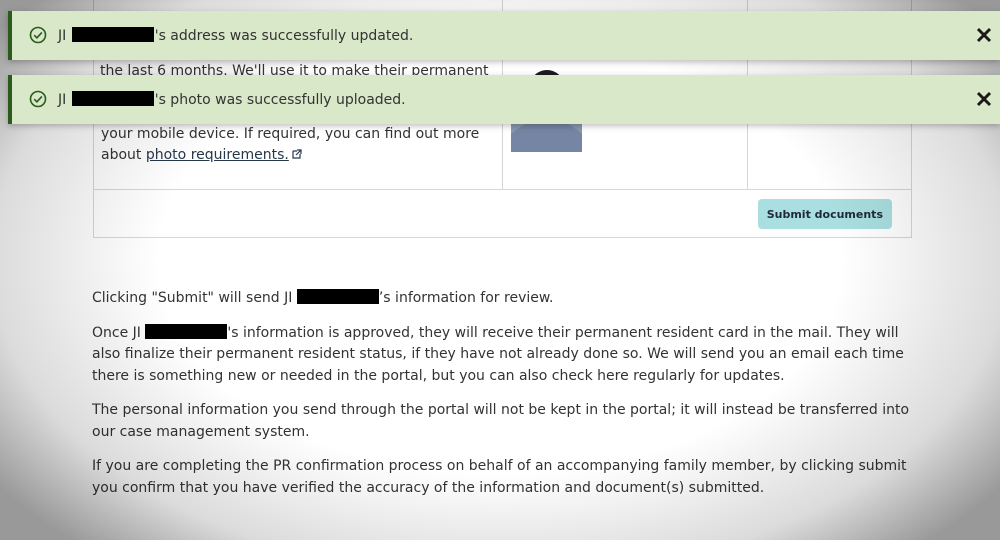  I want to click on paragraph-text: Once JI, so click(116, 332).